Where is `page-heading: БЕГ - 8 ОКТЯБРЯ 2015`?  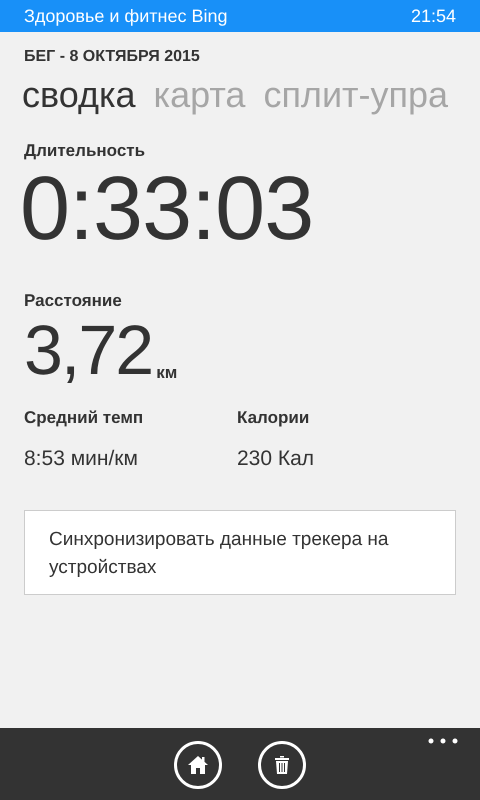 page-heading: БЕГ - 8 ОКТЯБРЯ 2015 is located at coordinates (112, 57).